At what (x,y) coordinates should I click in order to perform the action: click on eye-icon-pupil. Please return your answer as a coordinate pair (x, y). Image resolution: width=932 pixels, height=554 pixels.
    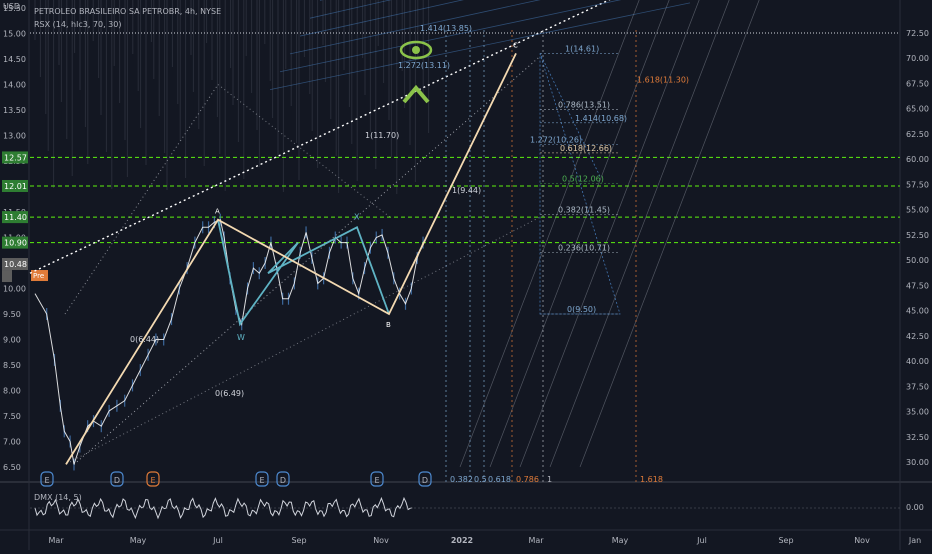
    Looking at the image, I should click on (416, 50).